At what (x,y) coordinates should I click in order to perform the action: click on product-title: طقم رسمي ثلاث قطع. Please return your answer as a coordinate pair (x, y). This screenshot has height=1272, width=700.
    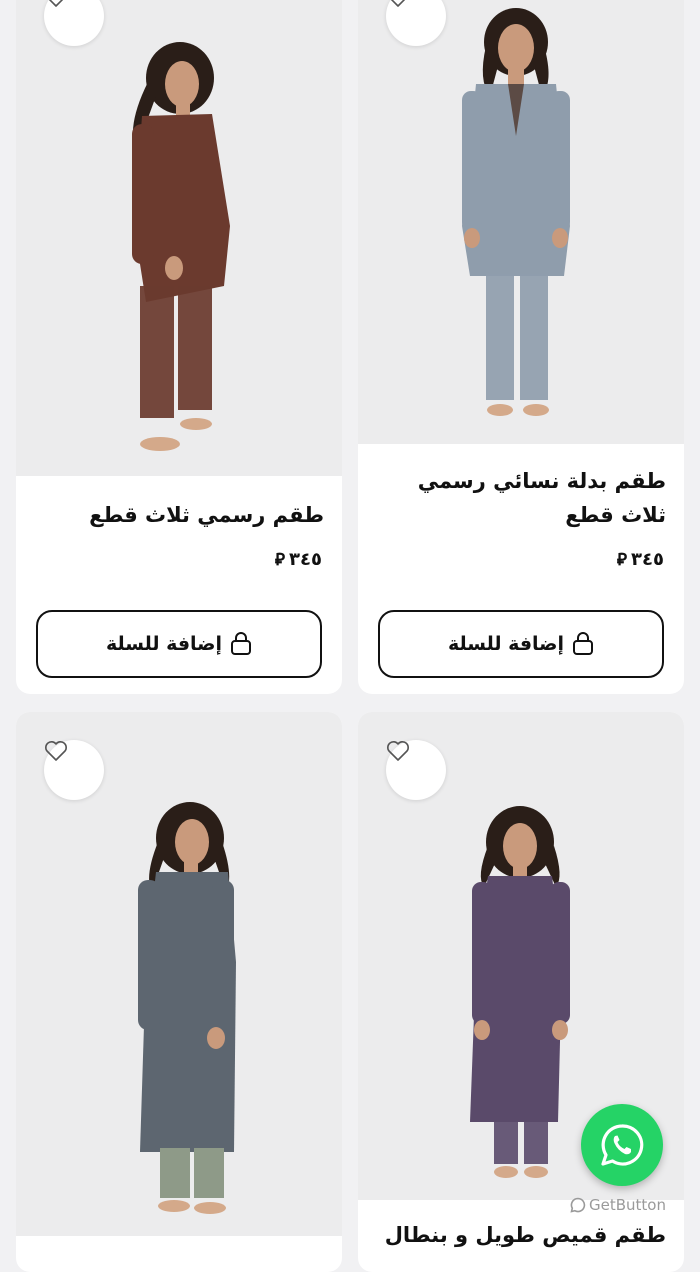
    Looking at the image, I should click on (177, 515).